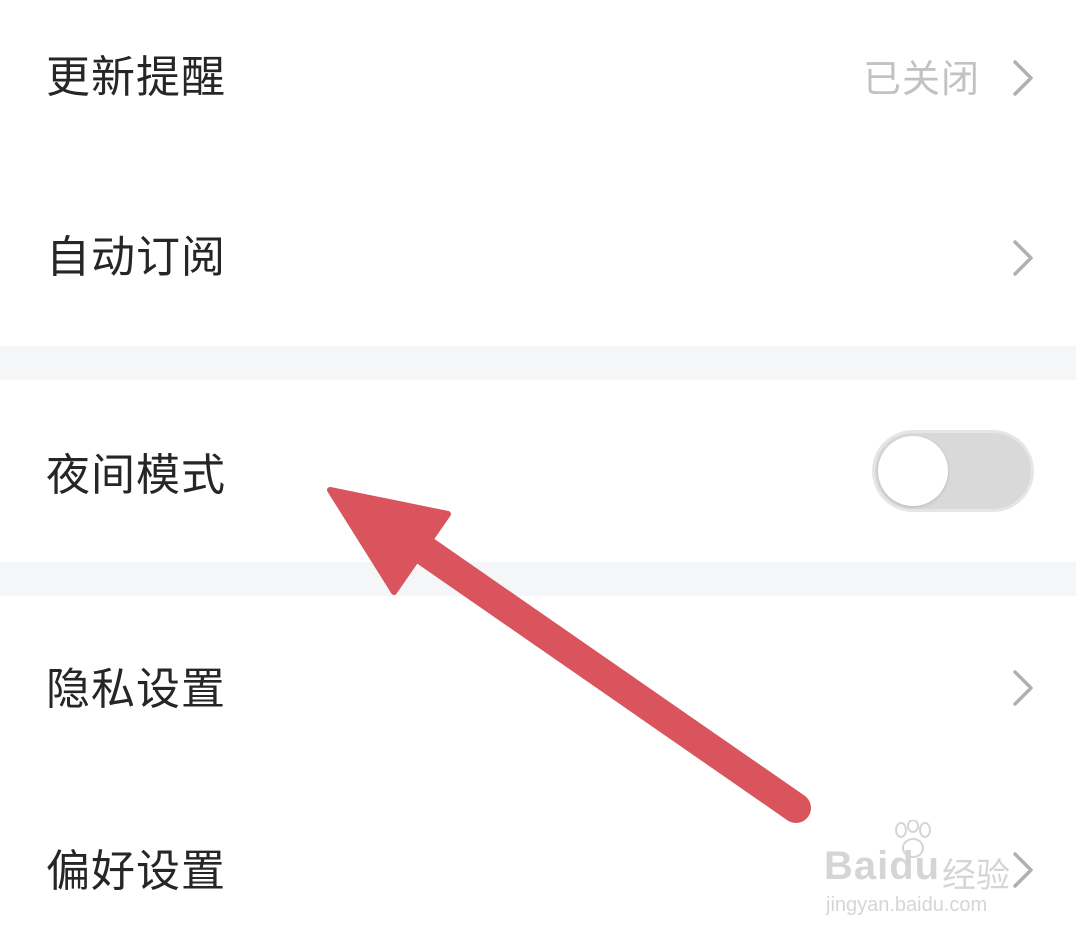 The width and height of the screenshot is (1076, 940). Describe the element at coordinates (913, 471) in the screenshot. I see `toggle-knob` at that location.